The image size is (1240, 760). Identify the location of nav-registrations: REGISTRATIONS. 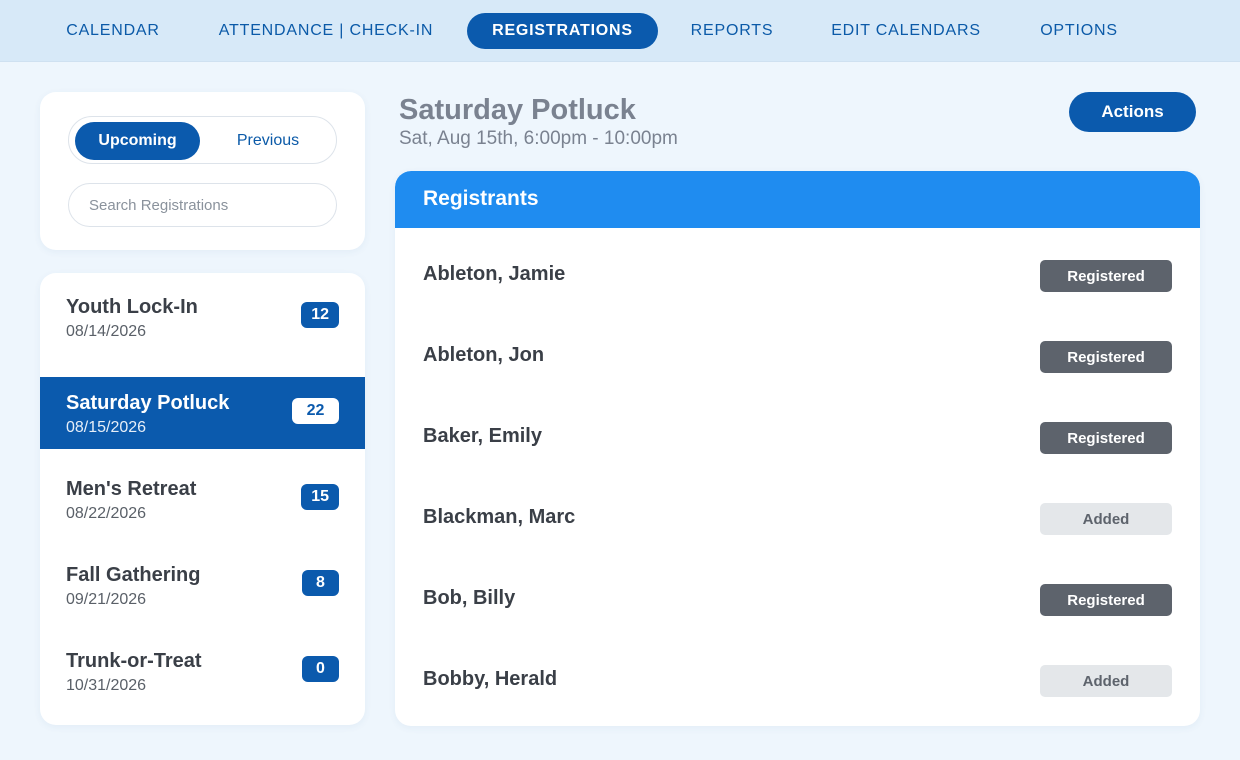
(562, 31).